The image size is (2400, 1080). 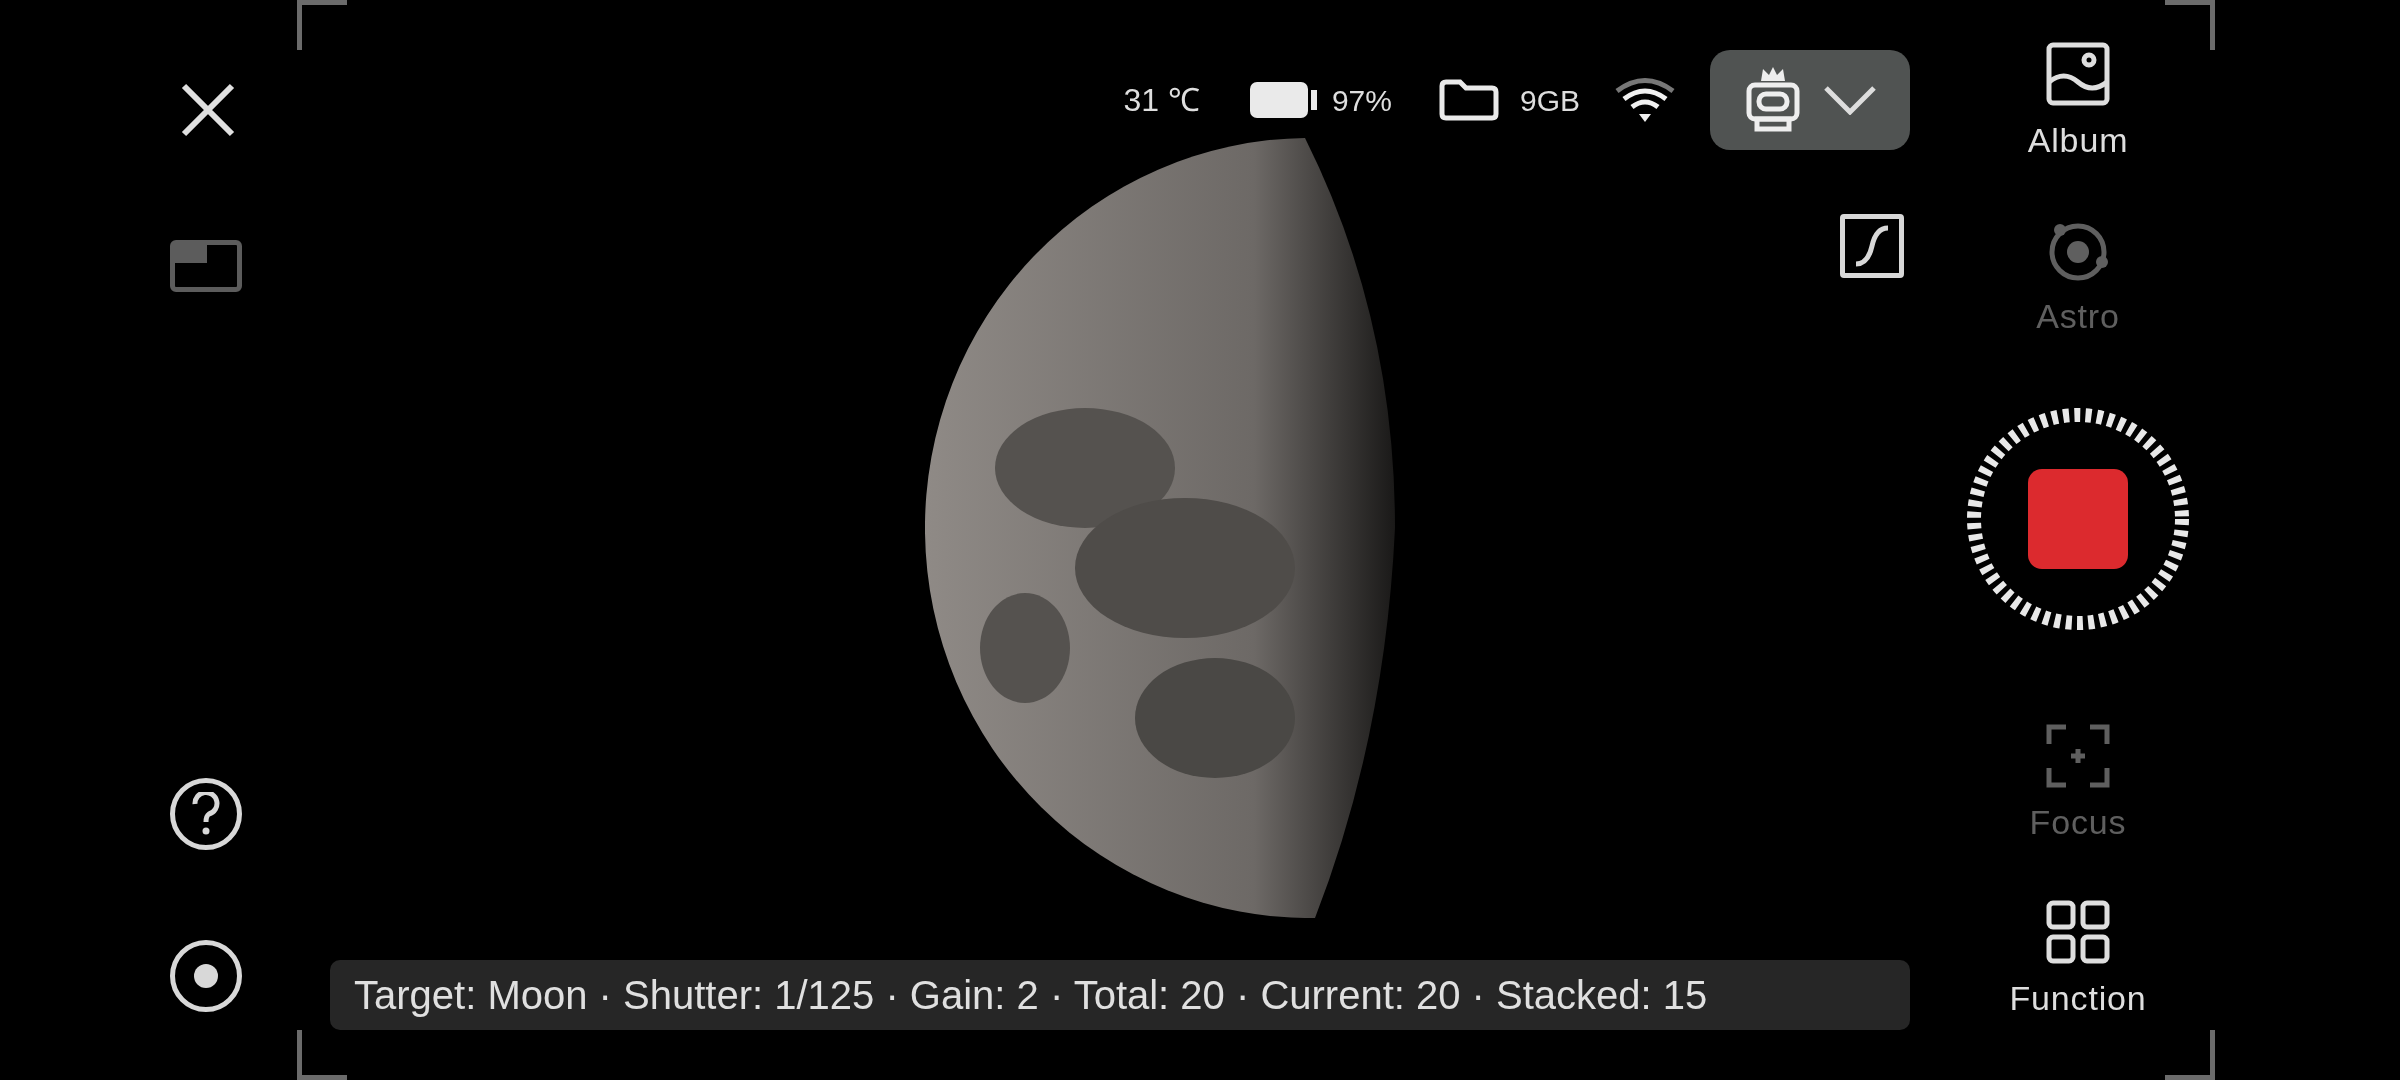 I want to click on storage-text: 9GB, so click(x=1549, y=100).